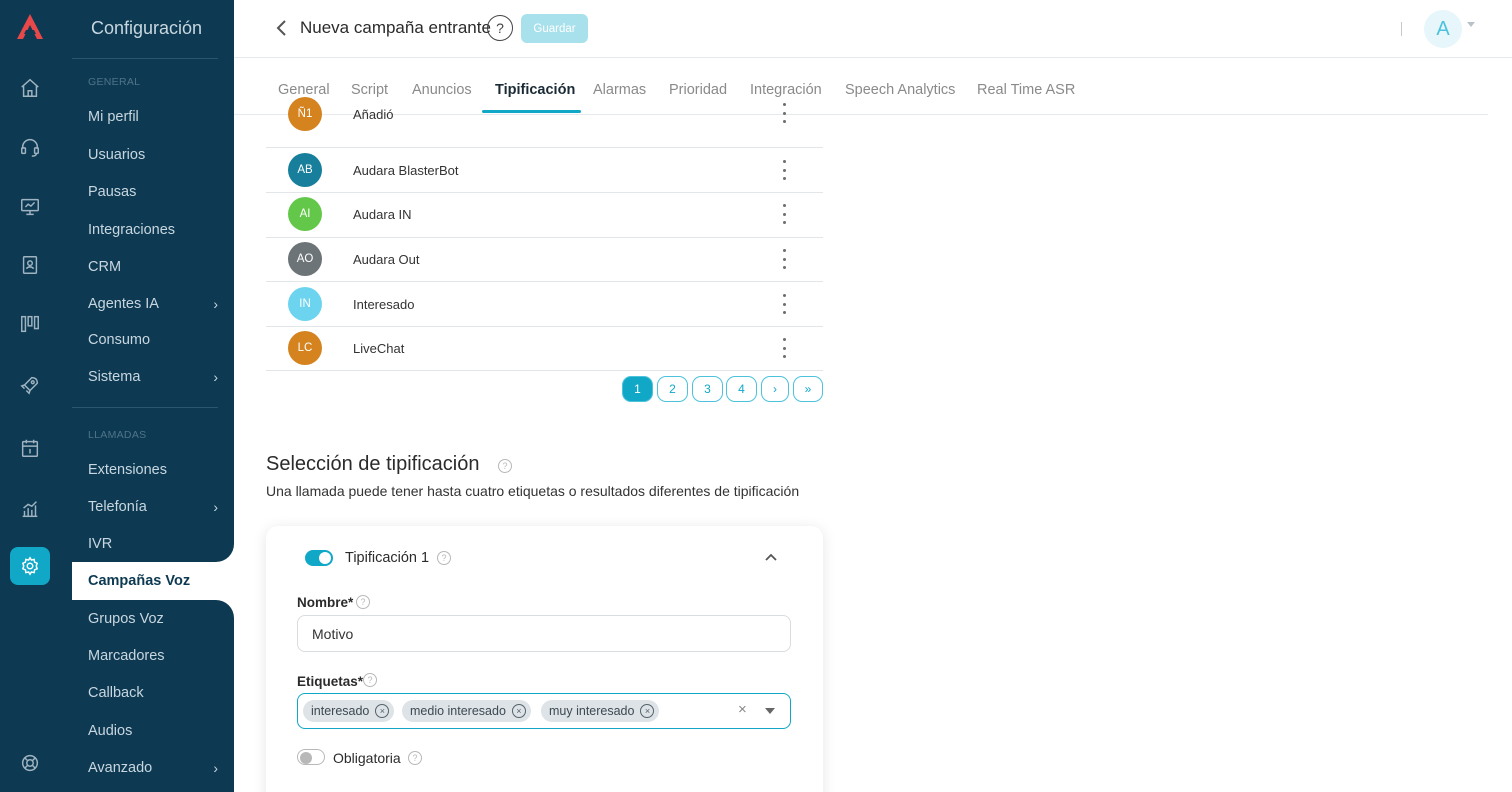 The width and height of the screenshot is (1512, 792). What do you see at coordinates (153, 619) in the screenshot?
I see `sidebar-item-grupos-voz: Grupos Voz` at bounding box center [153, 619].